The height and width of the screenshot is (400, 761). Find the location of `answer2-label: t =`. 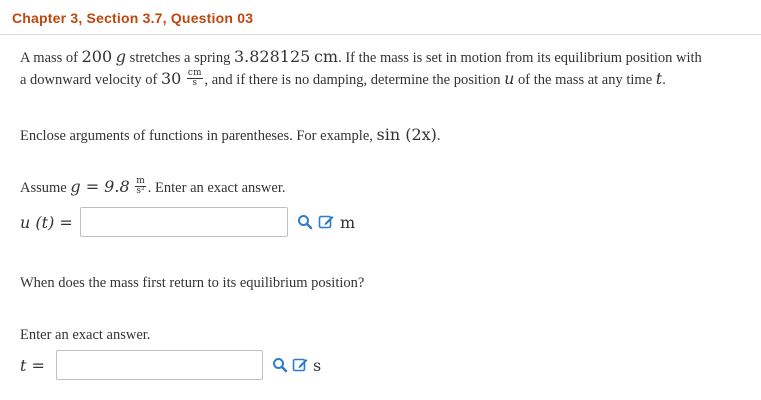

answer2-label: t = is located at coordinates (32, 365).